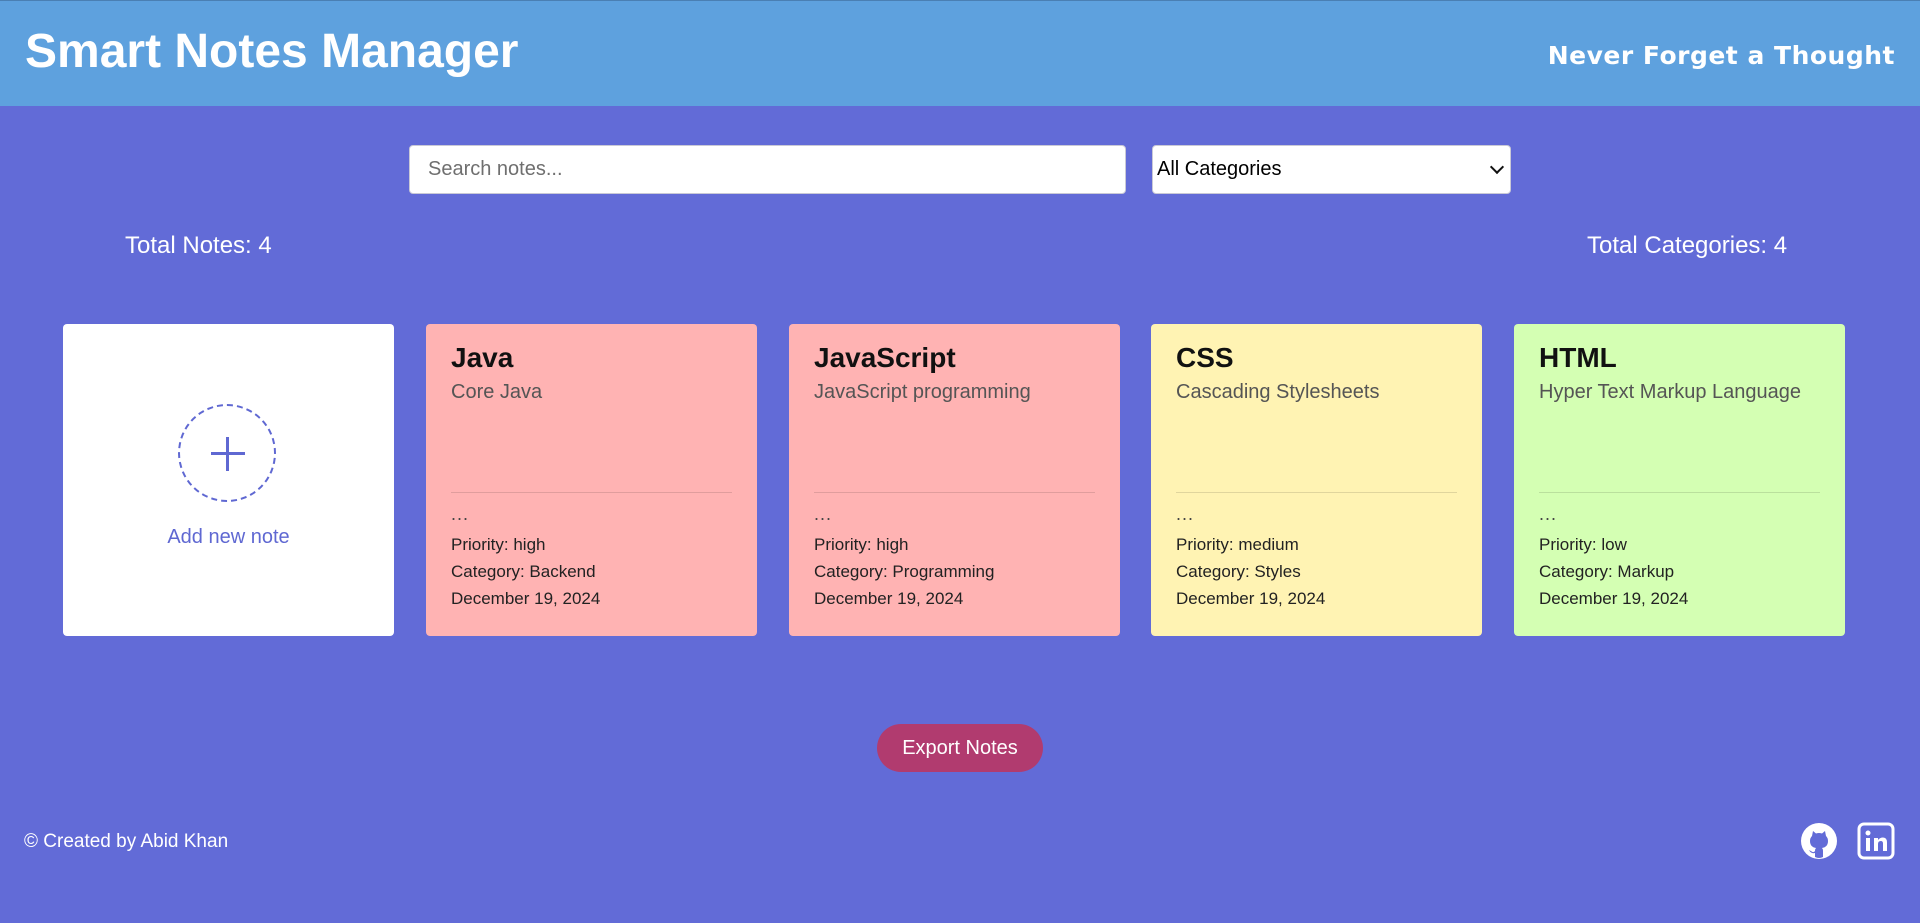 The image size is (1920, 923). What do you see at coordinates (1238, 571) in the screenshot?
I see `note-category: Category: Styles` at bounding box center [1238, 571].